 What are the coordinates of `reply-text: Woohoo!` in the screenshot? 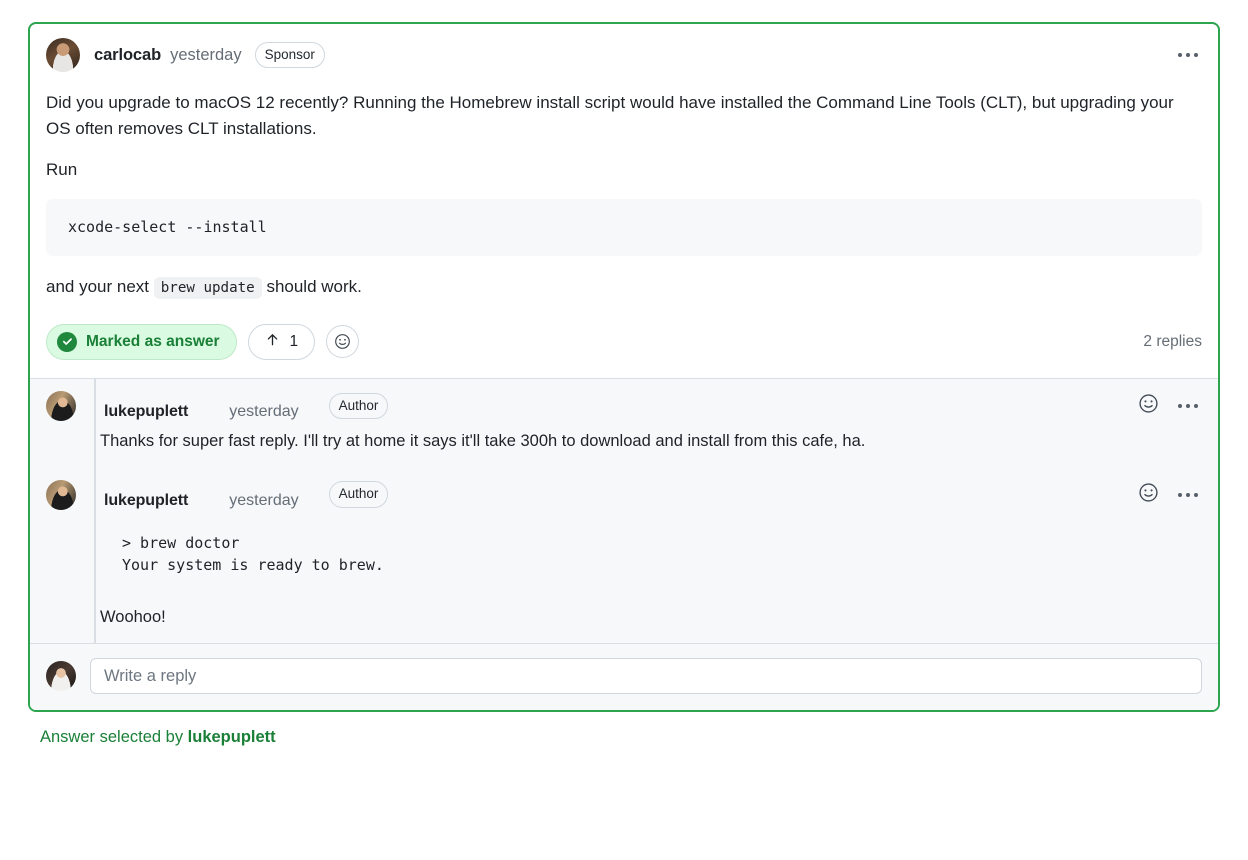 It's located at (133, 616).